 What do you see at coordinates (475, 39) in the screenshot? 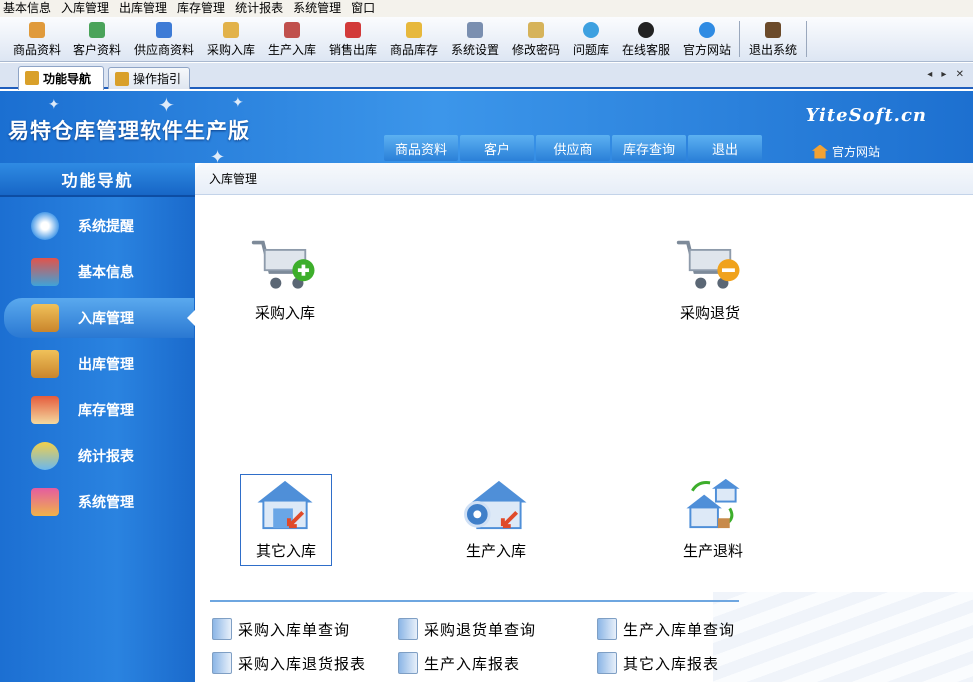
I see `toolbar-settings-button: 系统设置` at bounding box center [475, 39].